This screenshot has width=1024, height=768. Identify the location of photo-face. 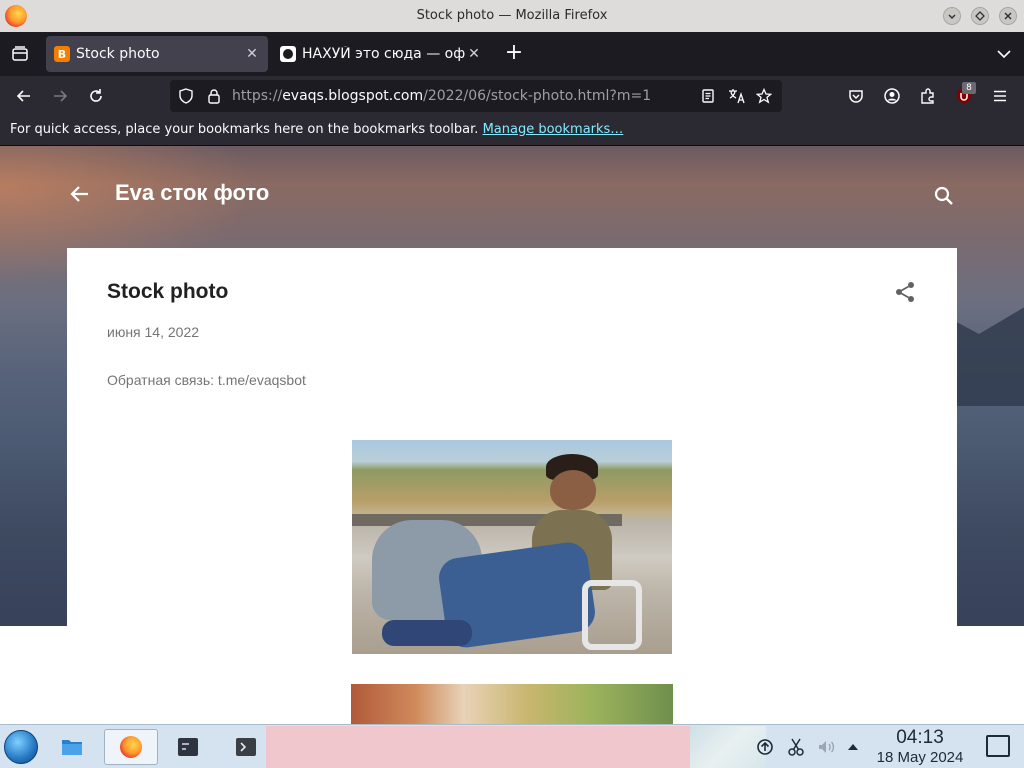
(573, 490).